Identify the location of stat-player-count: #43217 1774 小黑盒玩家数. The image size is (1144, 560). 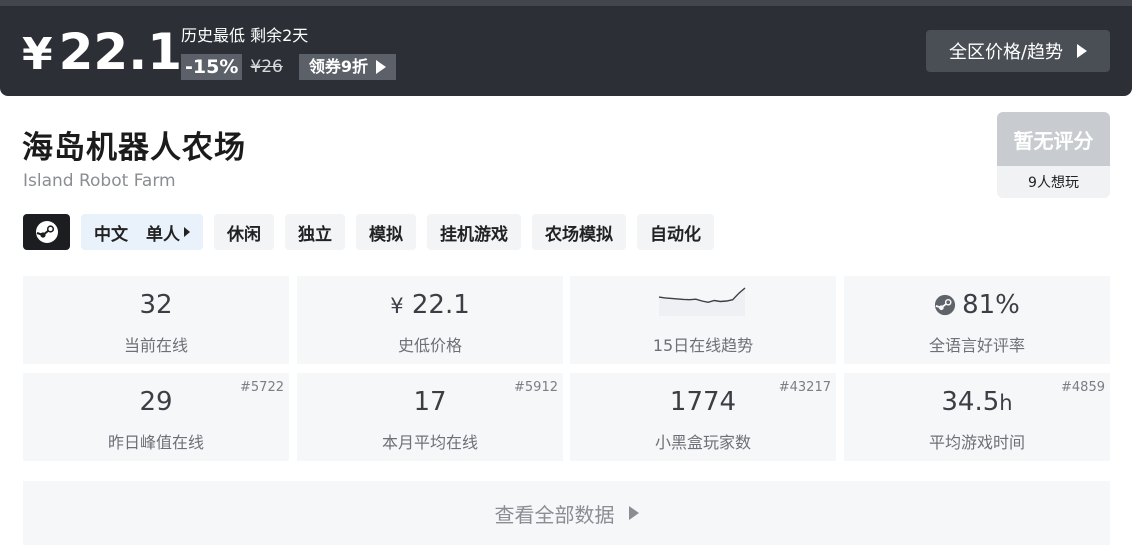
(703, 417).